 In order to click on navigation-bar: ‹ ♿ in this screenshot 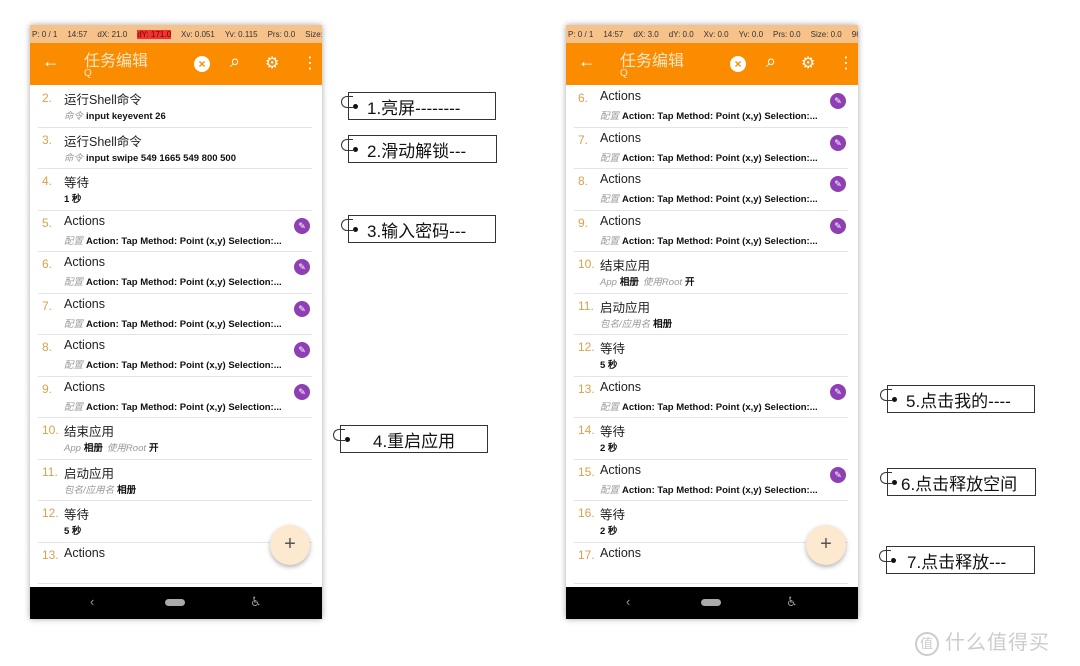, I will do `click(176, 603)`.